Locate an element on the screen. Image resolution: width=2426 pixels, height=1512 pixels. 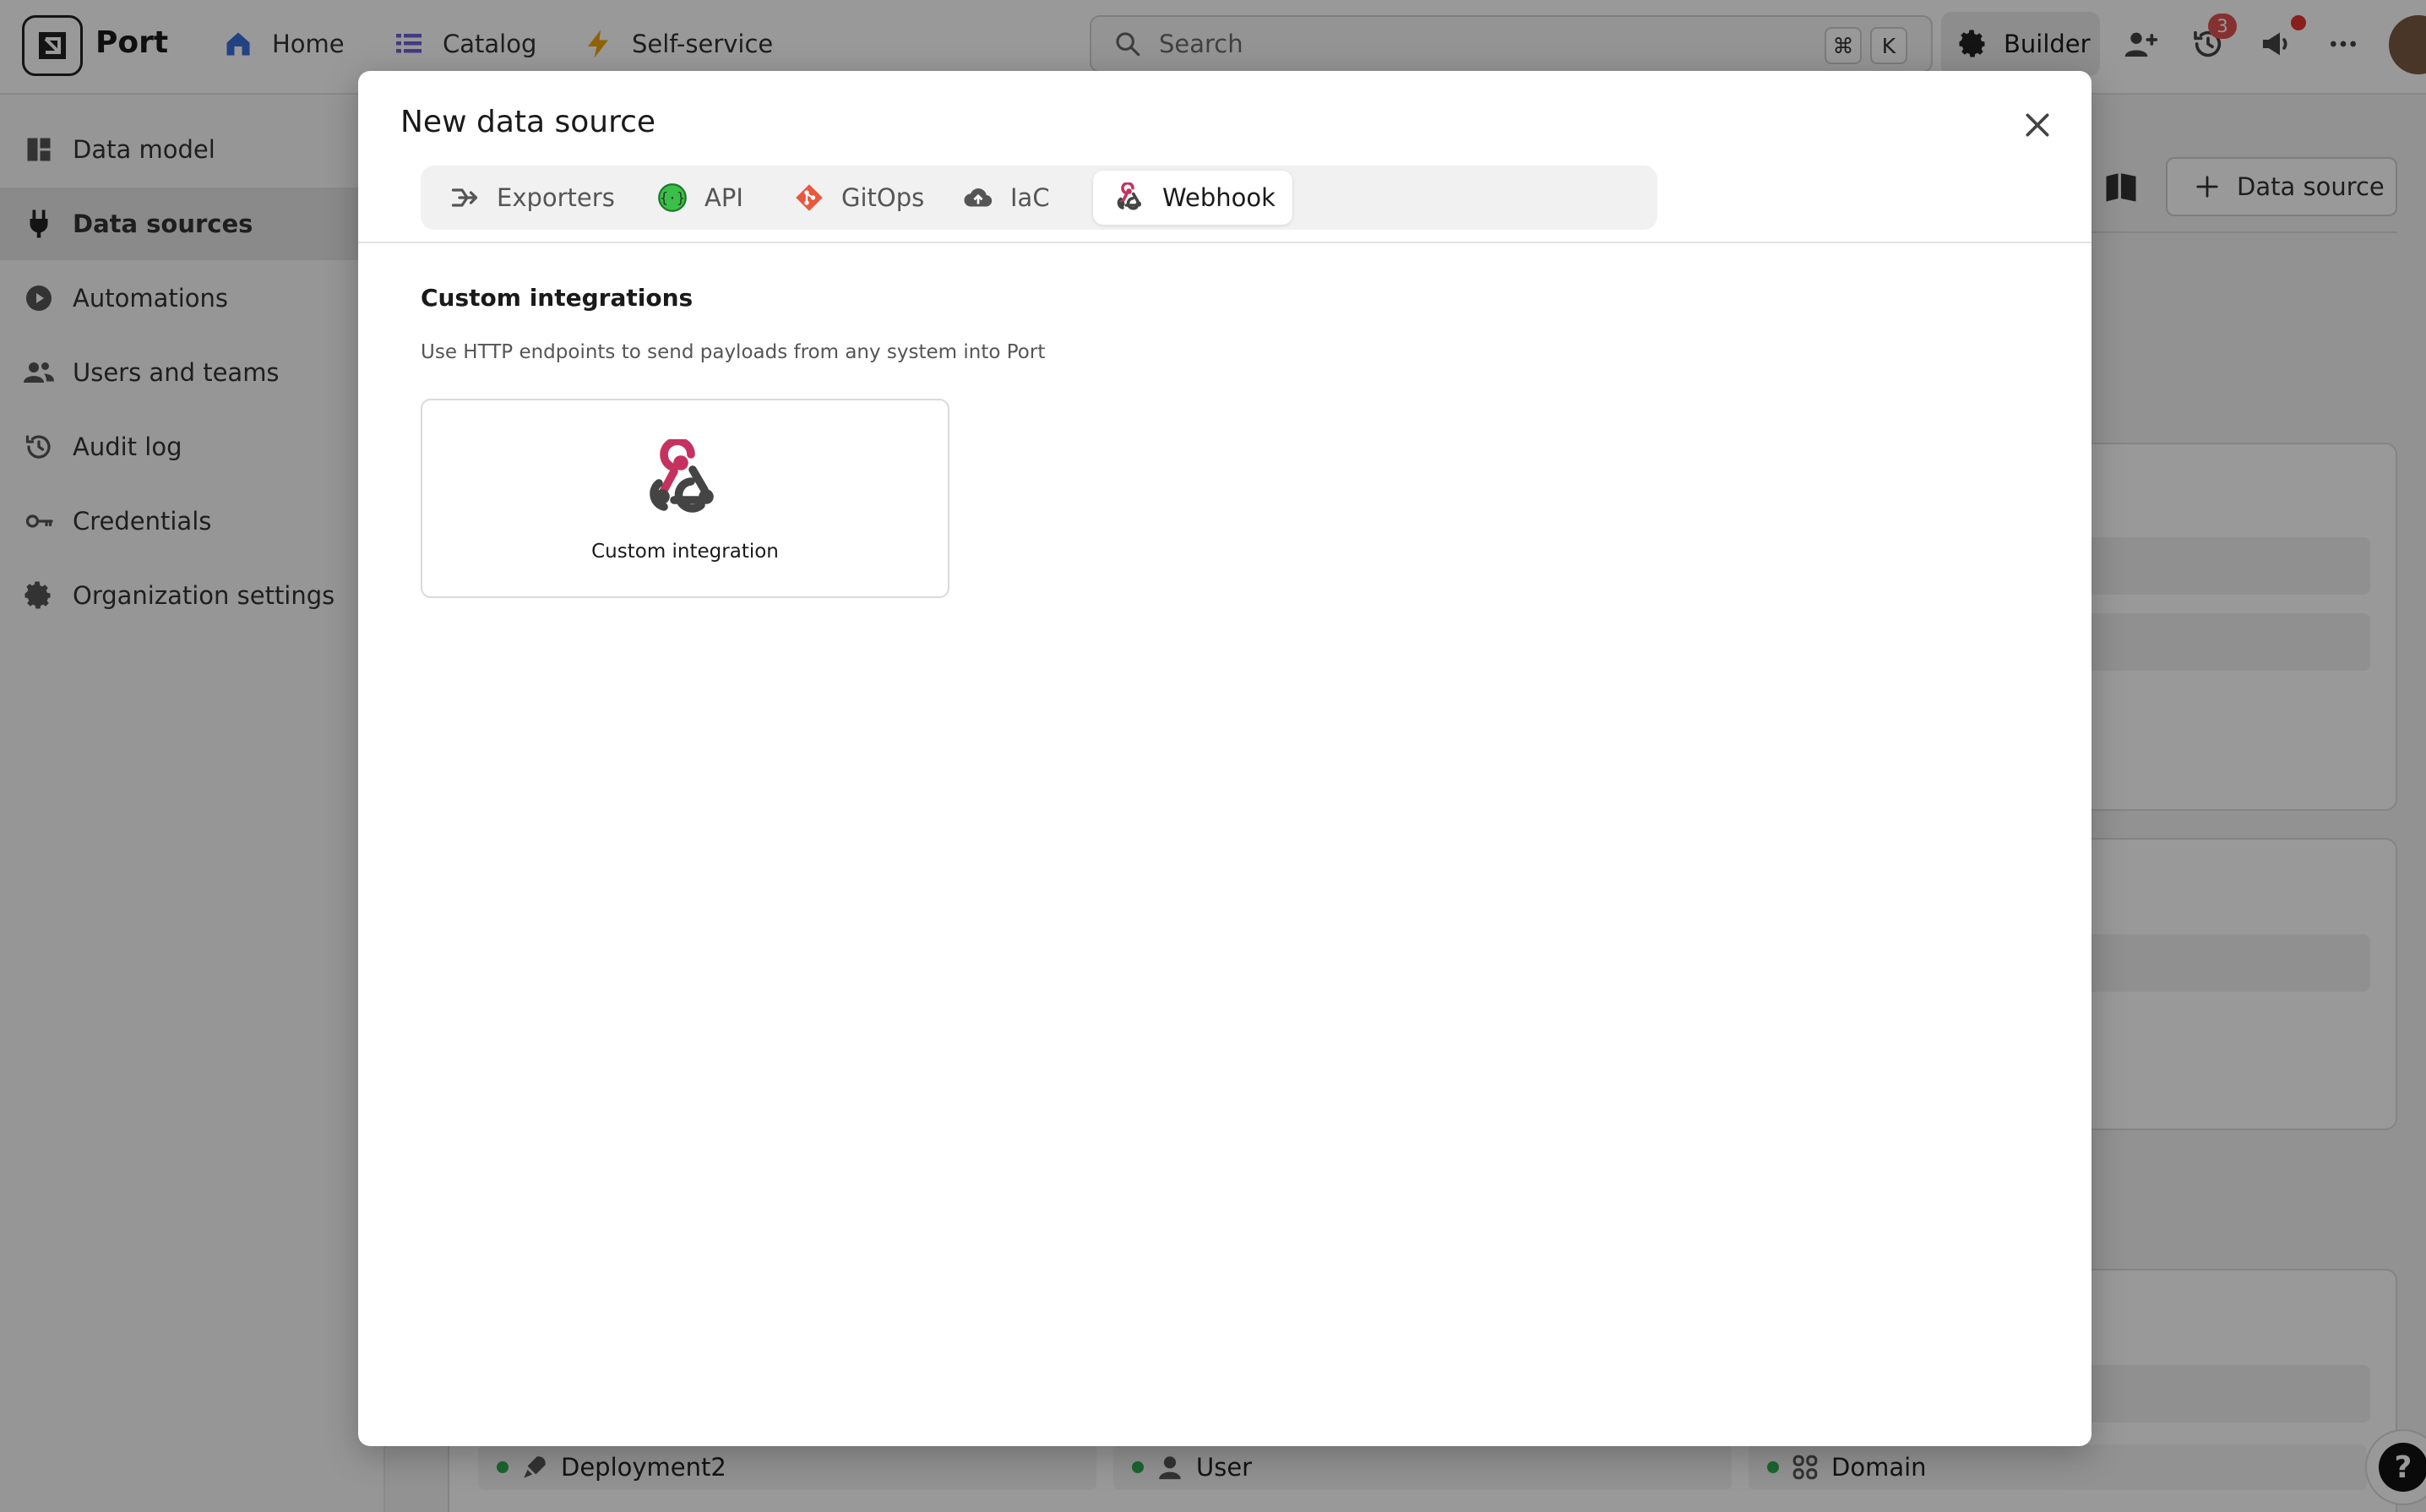
tab-label: Exporters is located at coordinates (556, 198).